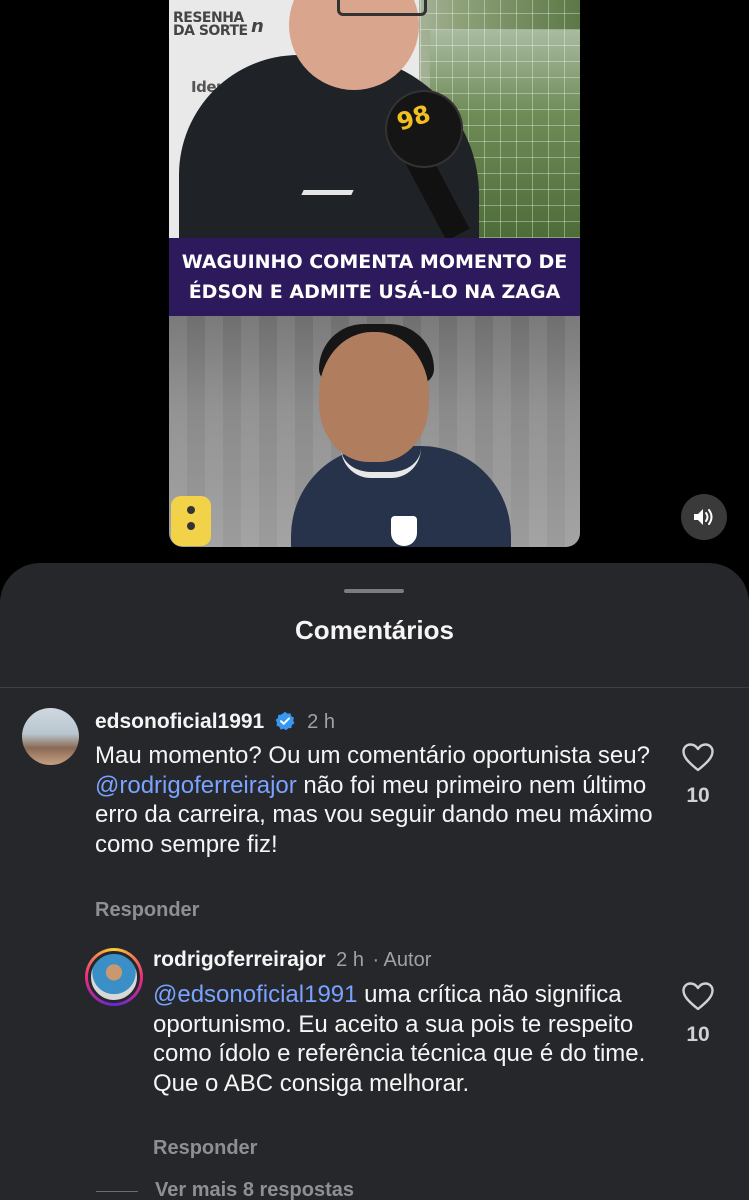  What do you see at coordinates (374, 630) in the screenshot?
I see `sheet-title: Comentários` at bounding box center [374, 630].